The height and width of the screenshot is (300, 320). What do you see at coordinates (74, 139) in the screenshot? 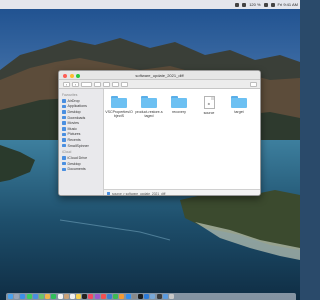
I see `sidebar-item-label: Recents` at bounding box center [74, 139].